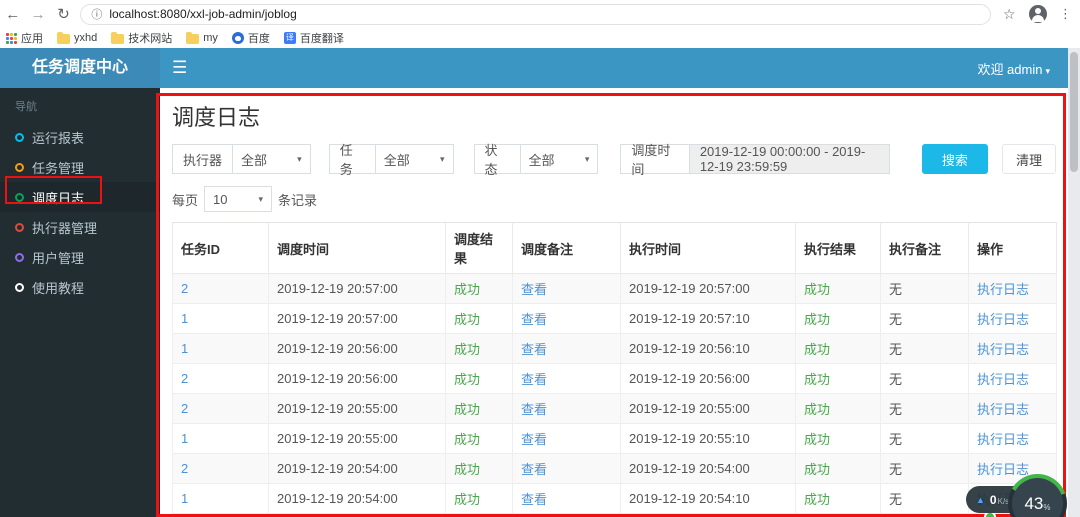 The height and width of the screenshot is (517, 1080). I want to click on dispatch-time: 2019-12-19 20:56:00, so click(337, 348).